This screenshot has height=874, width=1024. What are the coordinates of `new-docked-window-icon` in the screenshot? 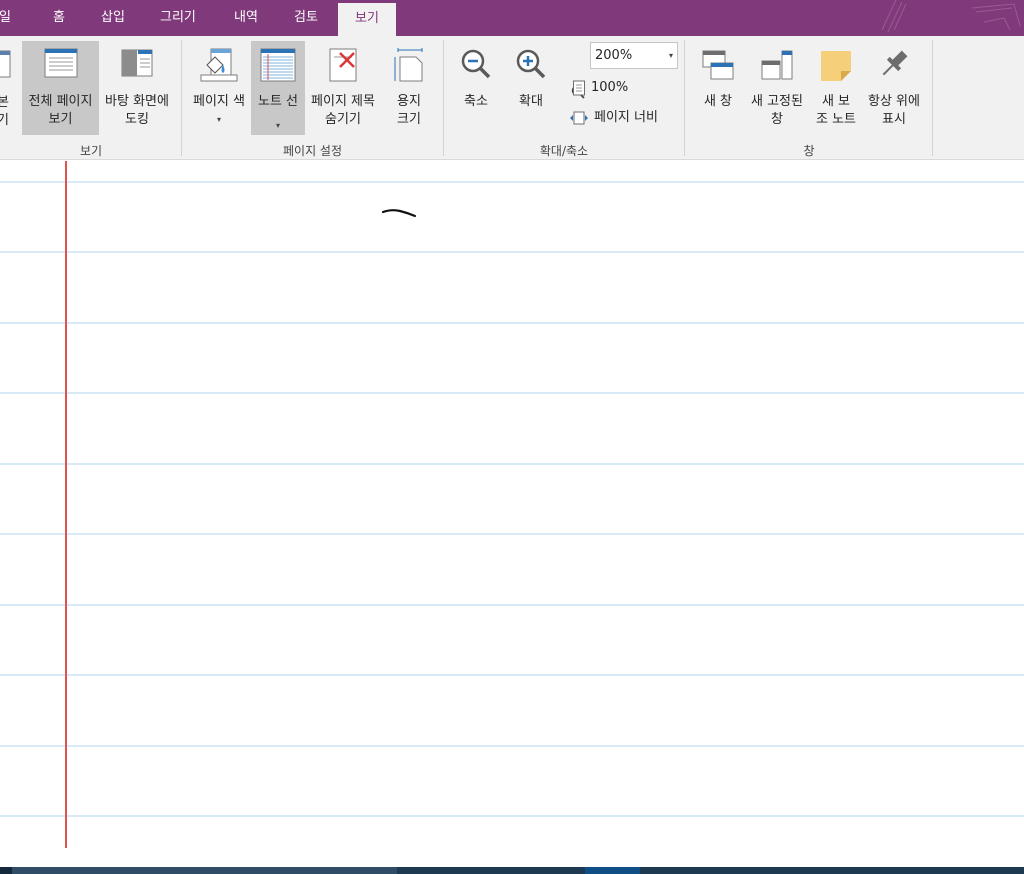 It's located at (777, 65).